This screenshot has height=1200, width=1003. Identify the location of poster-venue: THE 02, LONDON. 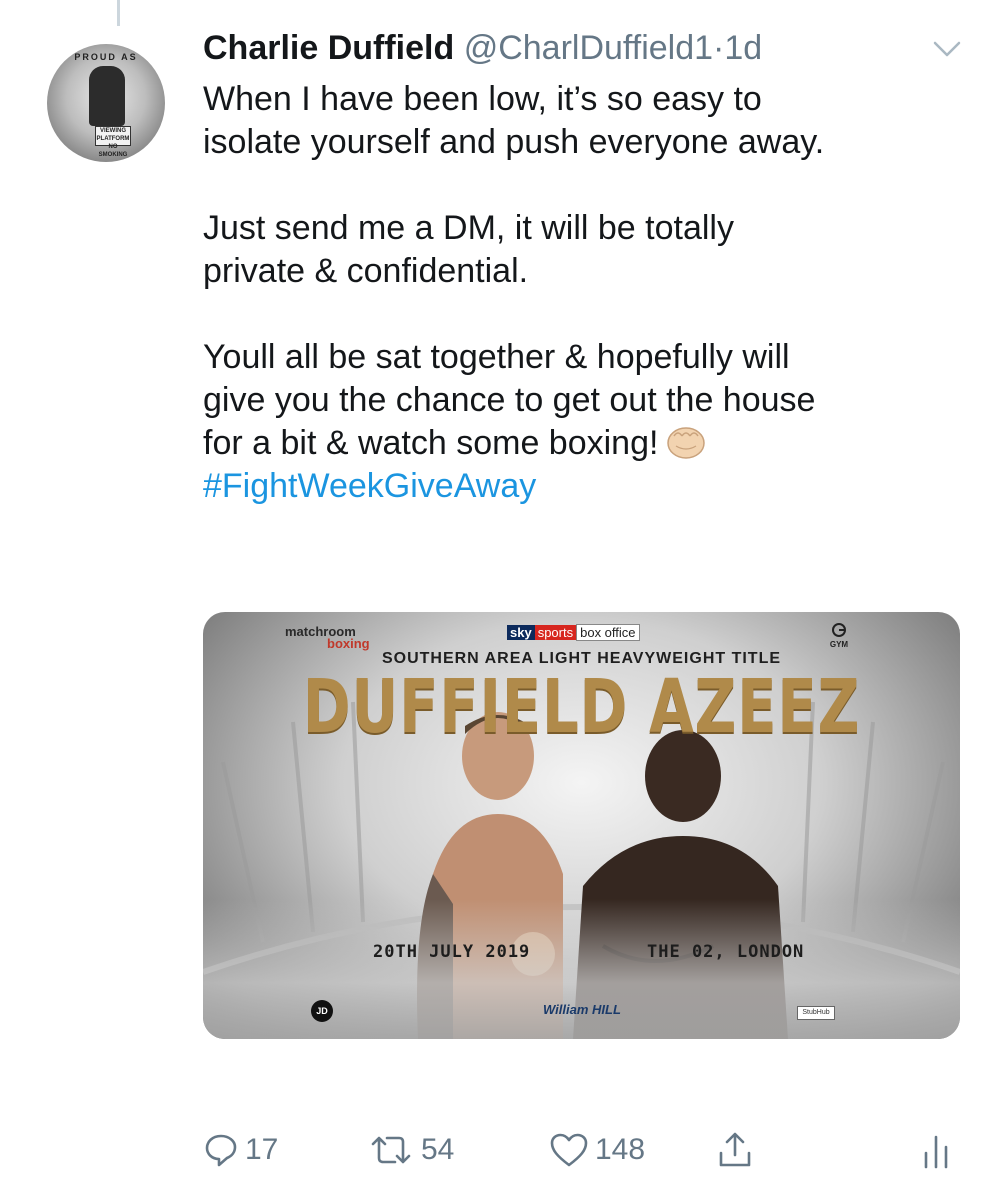
(726, 952).